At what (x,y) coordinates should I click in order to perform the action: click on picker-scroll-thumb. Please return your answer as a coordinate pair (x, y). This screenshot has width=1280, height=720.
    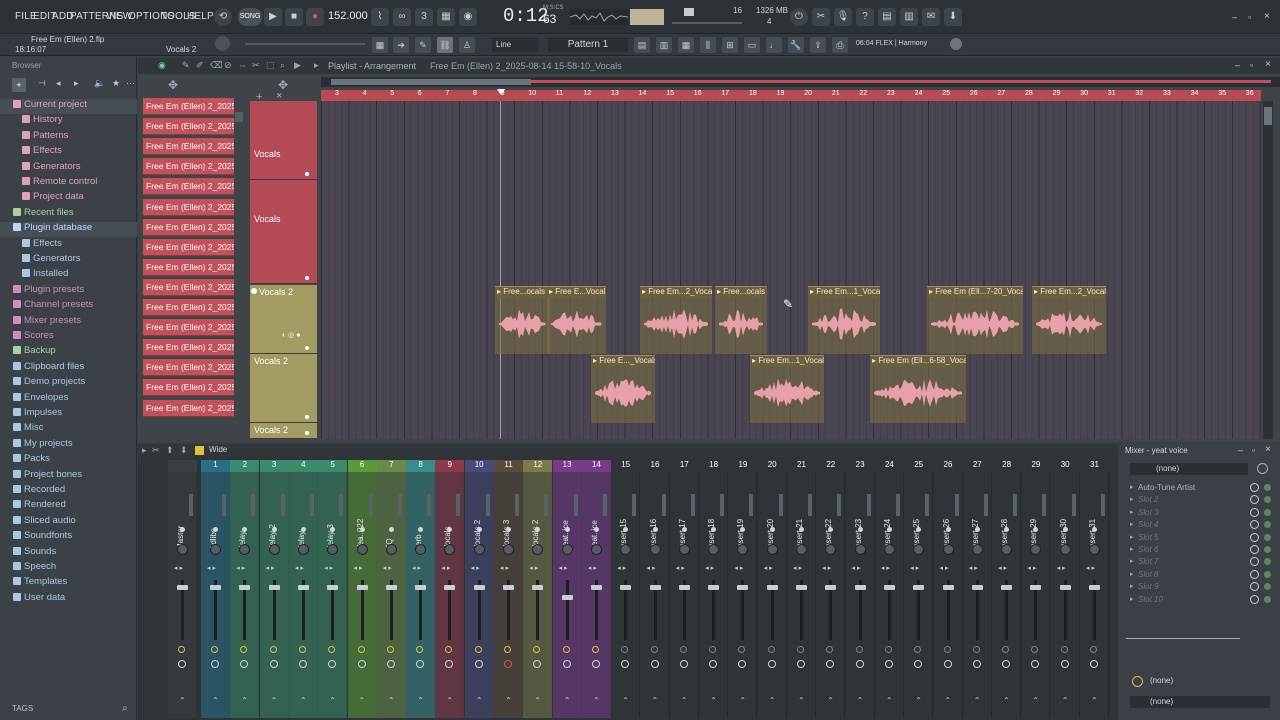
    Looking at the image, I should click on (239, 117).